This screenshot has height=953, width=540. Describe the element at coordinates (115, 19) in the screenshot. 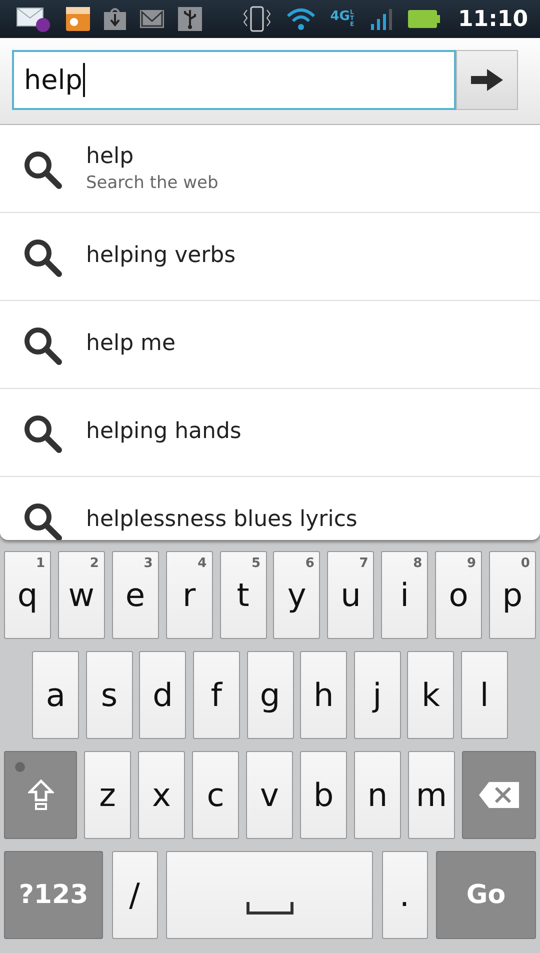

I see `download-icon` at that location.